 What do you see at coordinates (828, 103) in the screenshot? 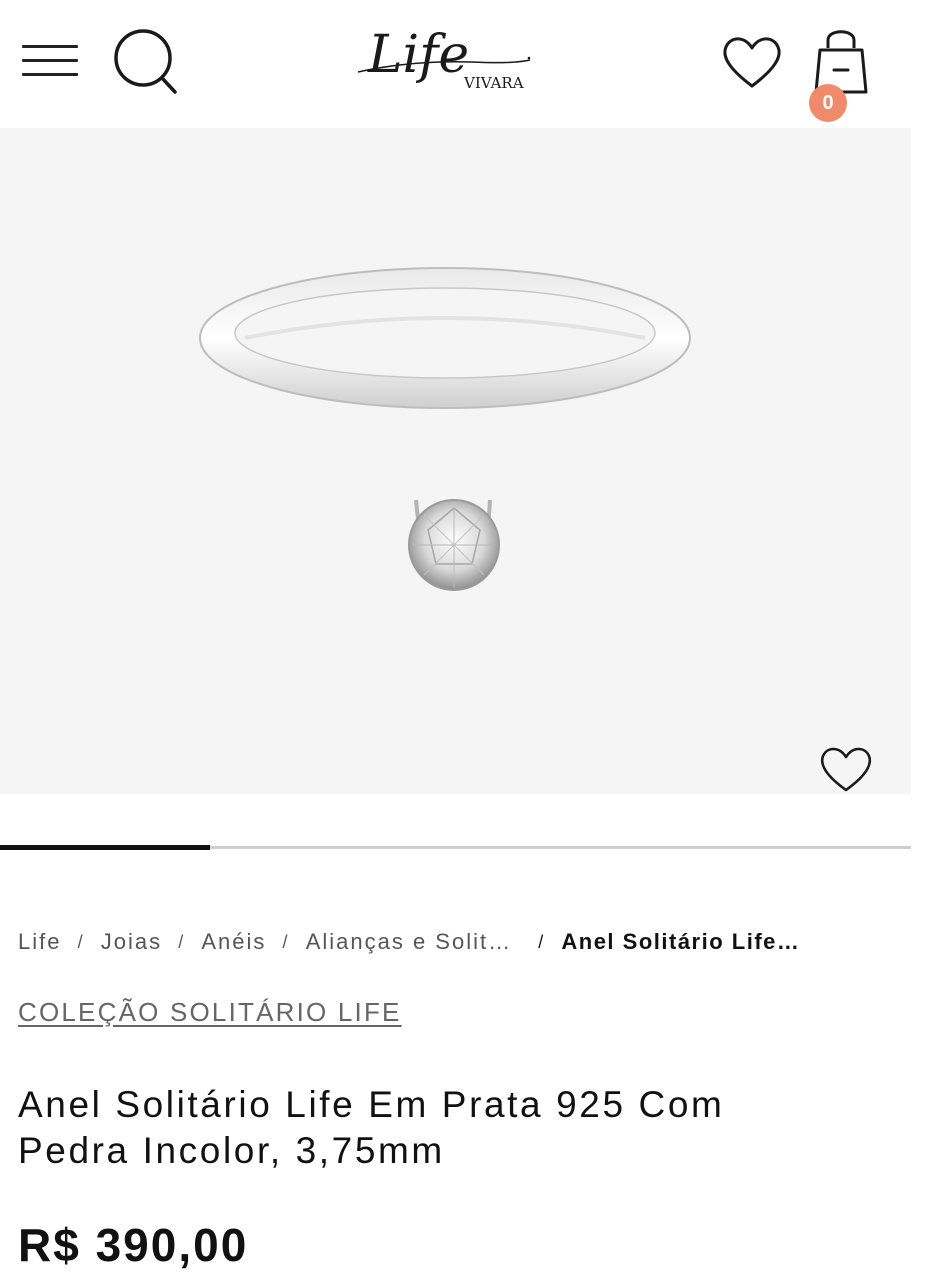
I see `cart-count-badge: 0` at bounding box center [828, 103].